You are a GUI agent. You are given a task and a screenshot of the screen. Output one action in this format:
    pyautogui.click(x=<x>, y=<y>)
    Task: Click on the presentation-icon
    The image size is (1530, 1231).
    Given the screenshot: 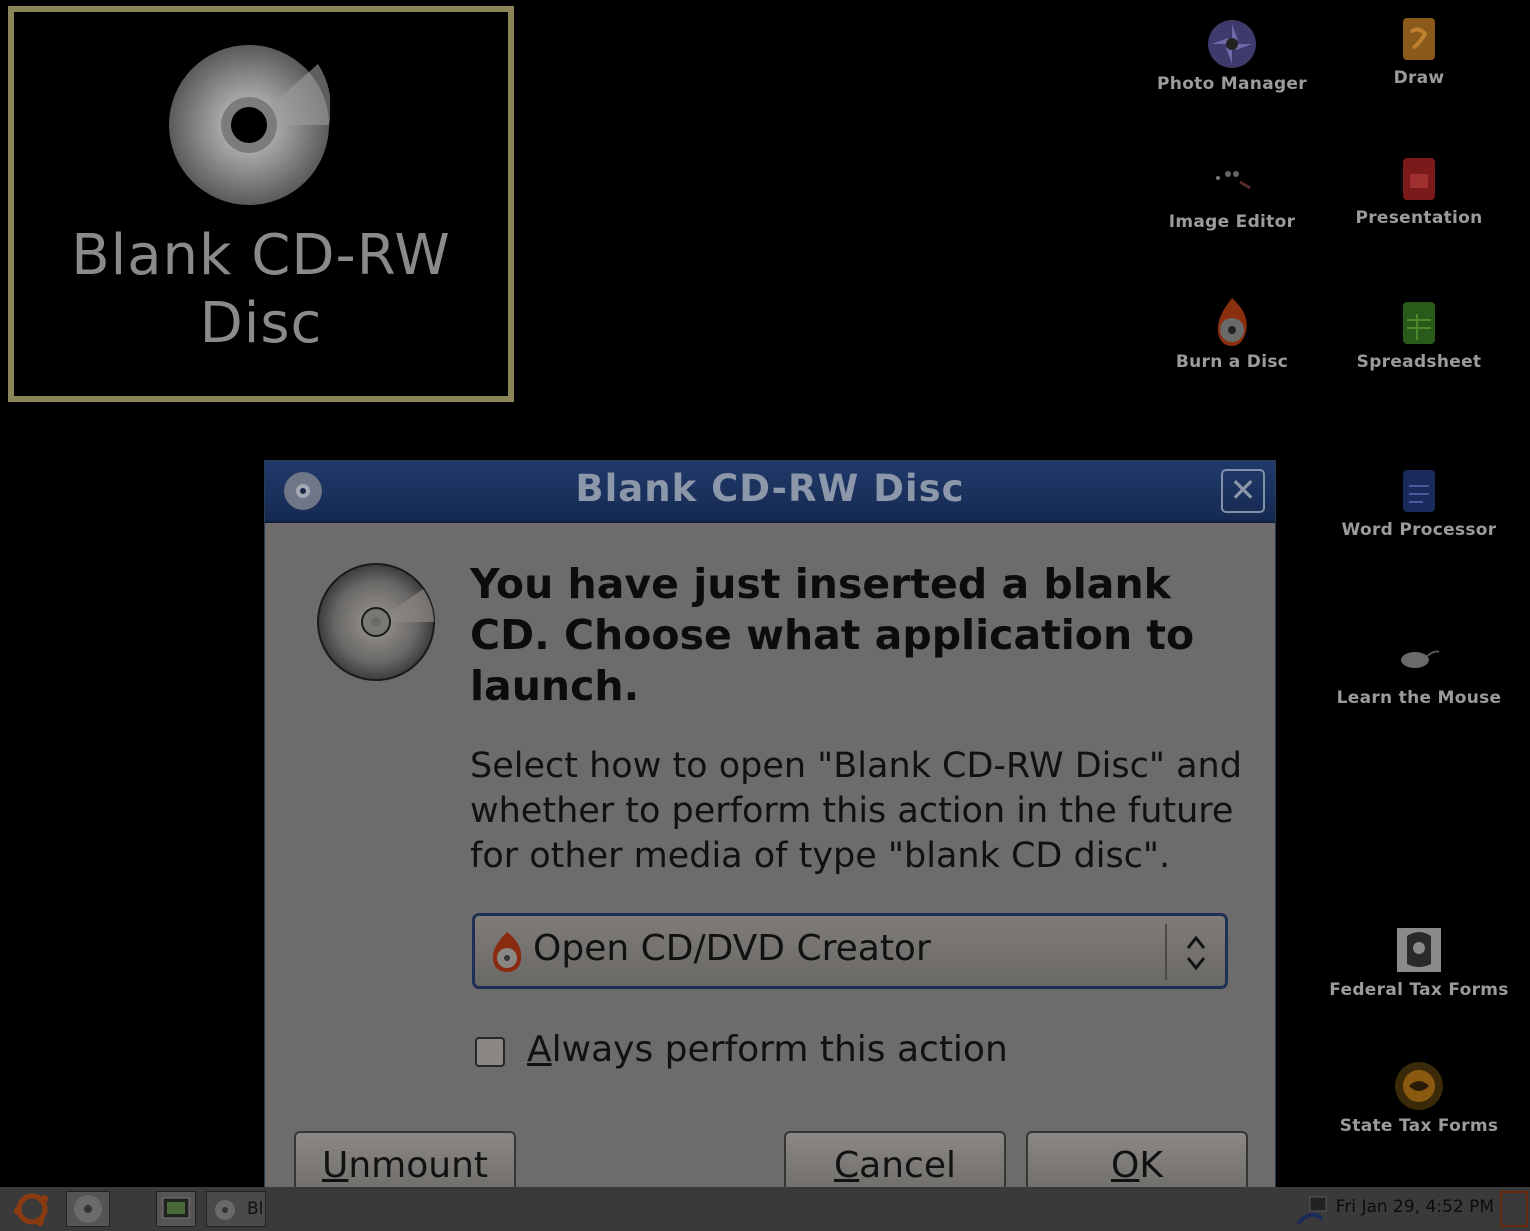 What is the action you would take?
    pyautogui.click(x=1419, y=178)
    